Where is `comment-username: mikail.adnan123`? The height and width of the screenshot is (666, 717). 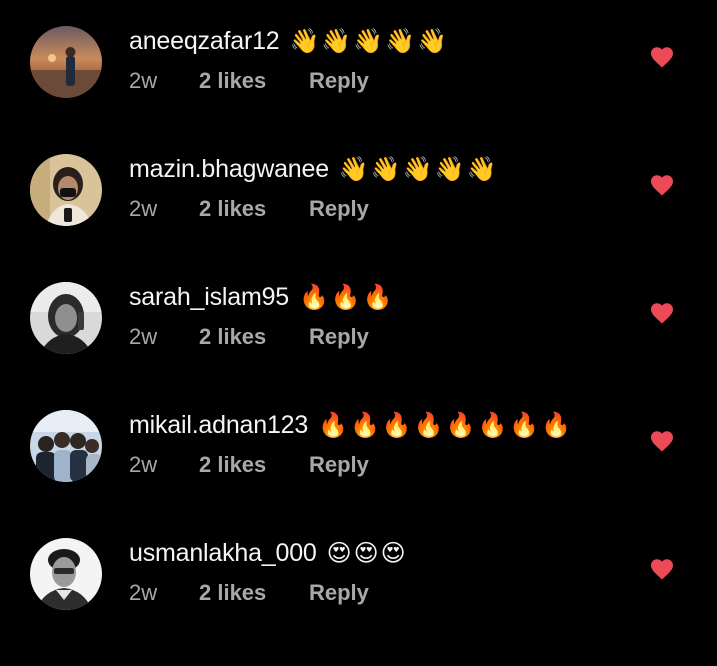 comment-username: mikail.adnan123 is located at coordinates (218, 425).